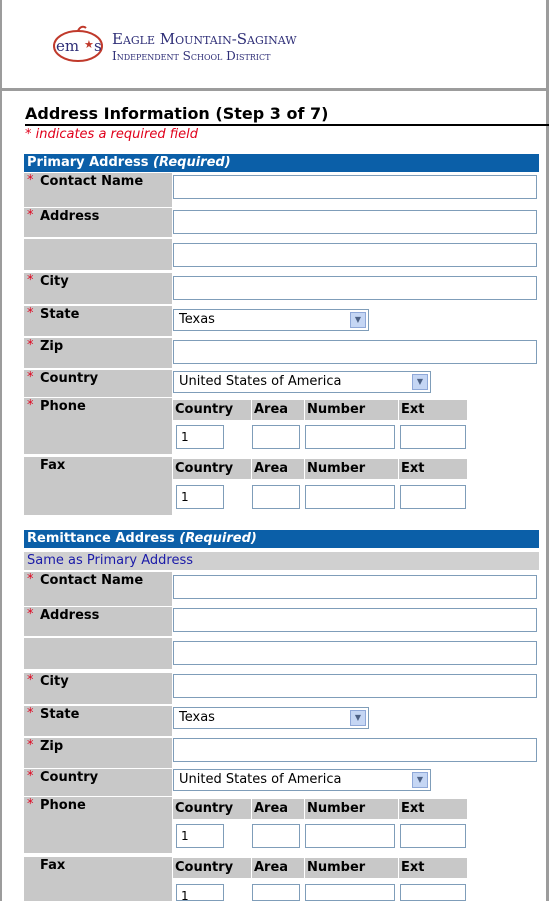 The width and height of the screenshot is (549, 907). Describe the element at coordinates (218, 538) in the screenshot. I see `remittance-required-tag: (Required)` at that location.